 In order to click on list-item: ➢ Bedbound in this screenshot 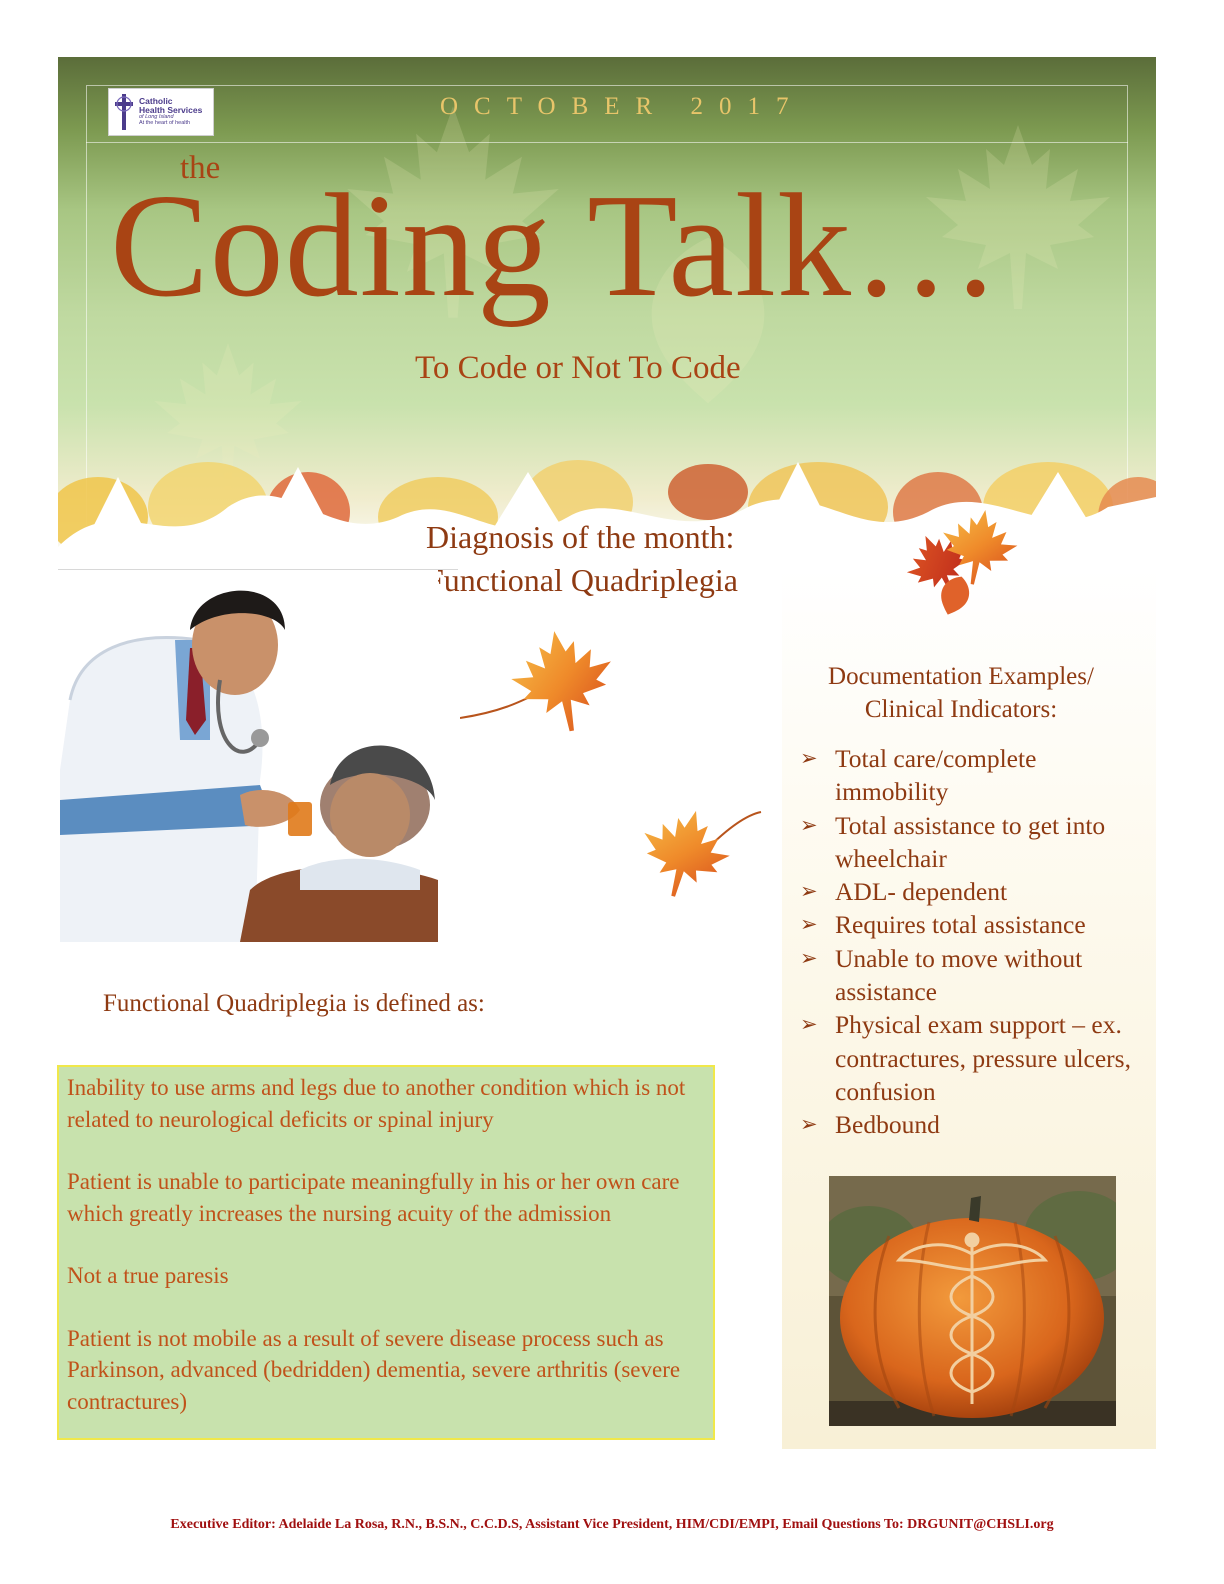, I will do `click(975, 1124)`.